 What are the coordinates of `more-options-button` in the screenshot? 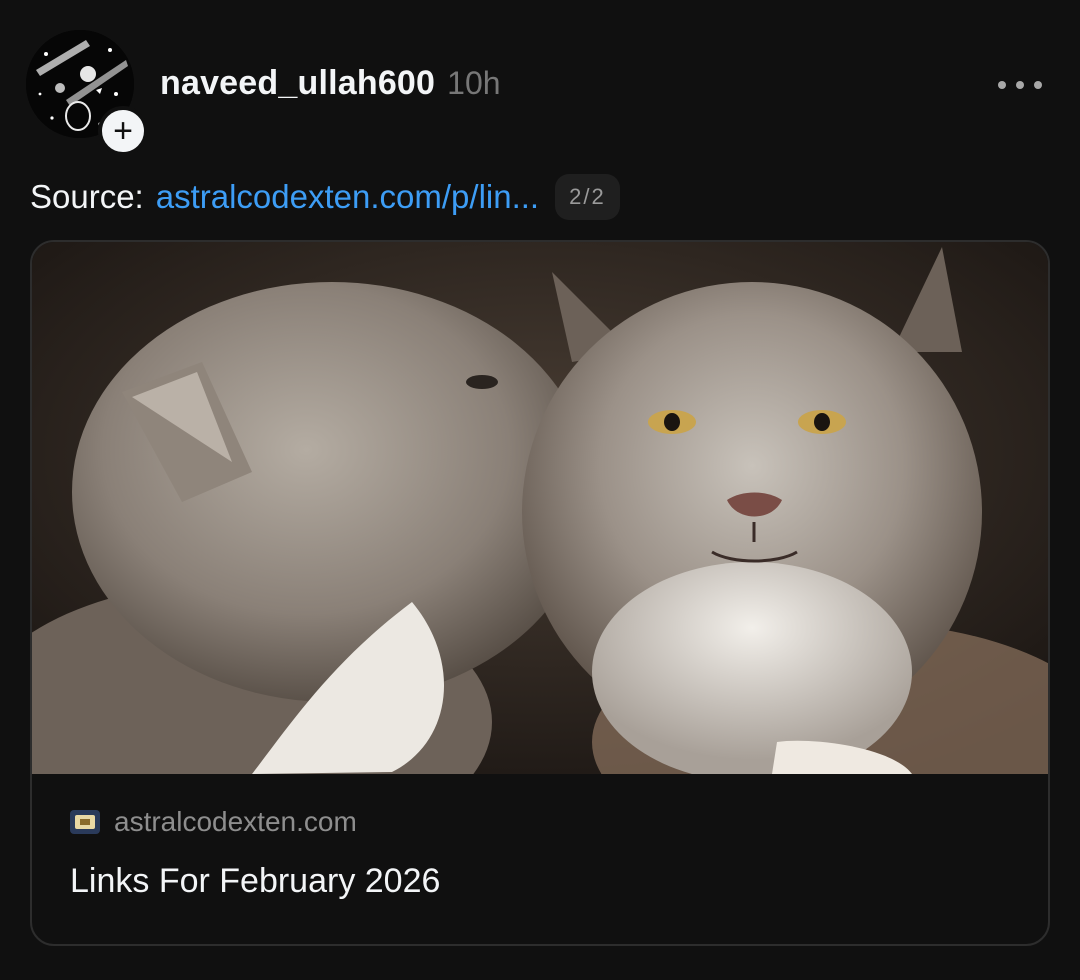 It's located at (1020, 85).